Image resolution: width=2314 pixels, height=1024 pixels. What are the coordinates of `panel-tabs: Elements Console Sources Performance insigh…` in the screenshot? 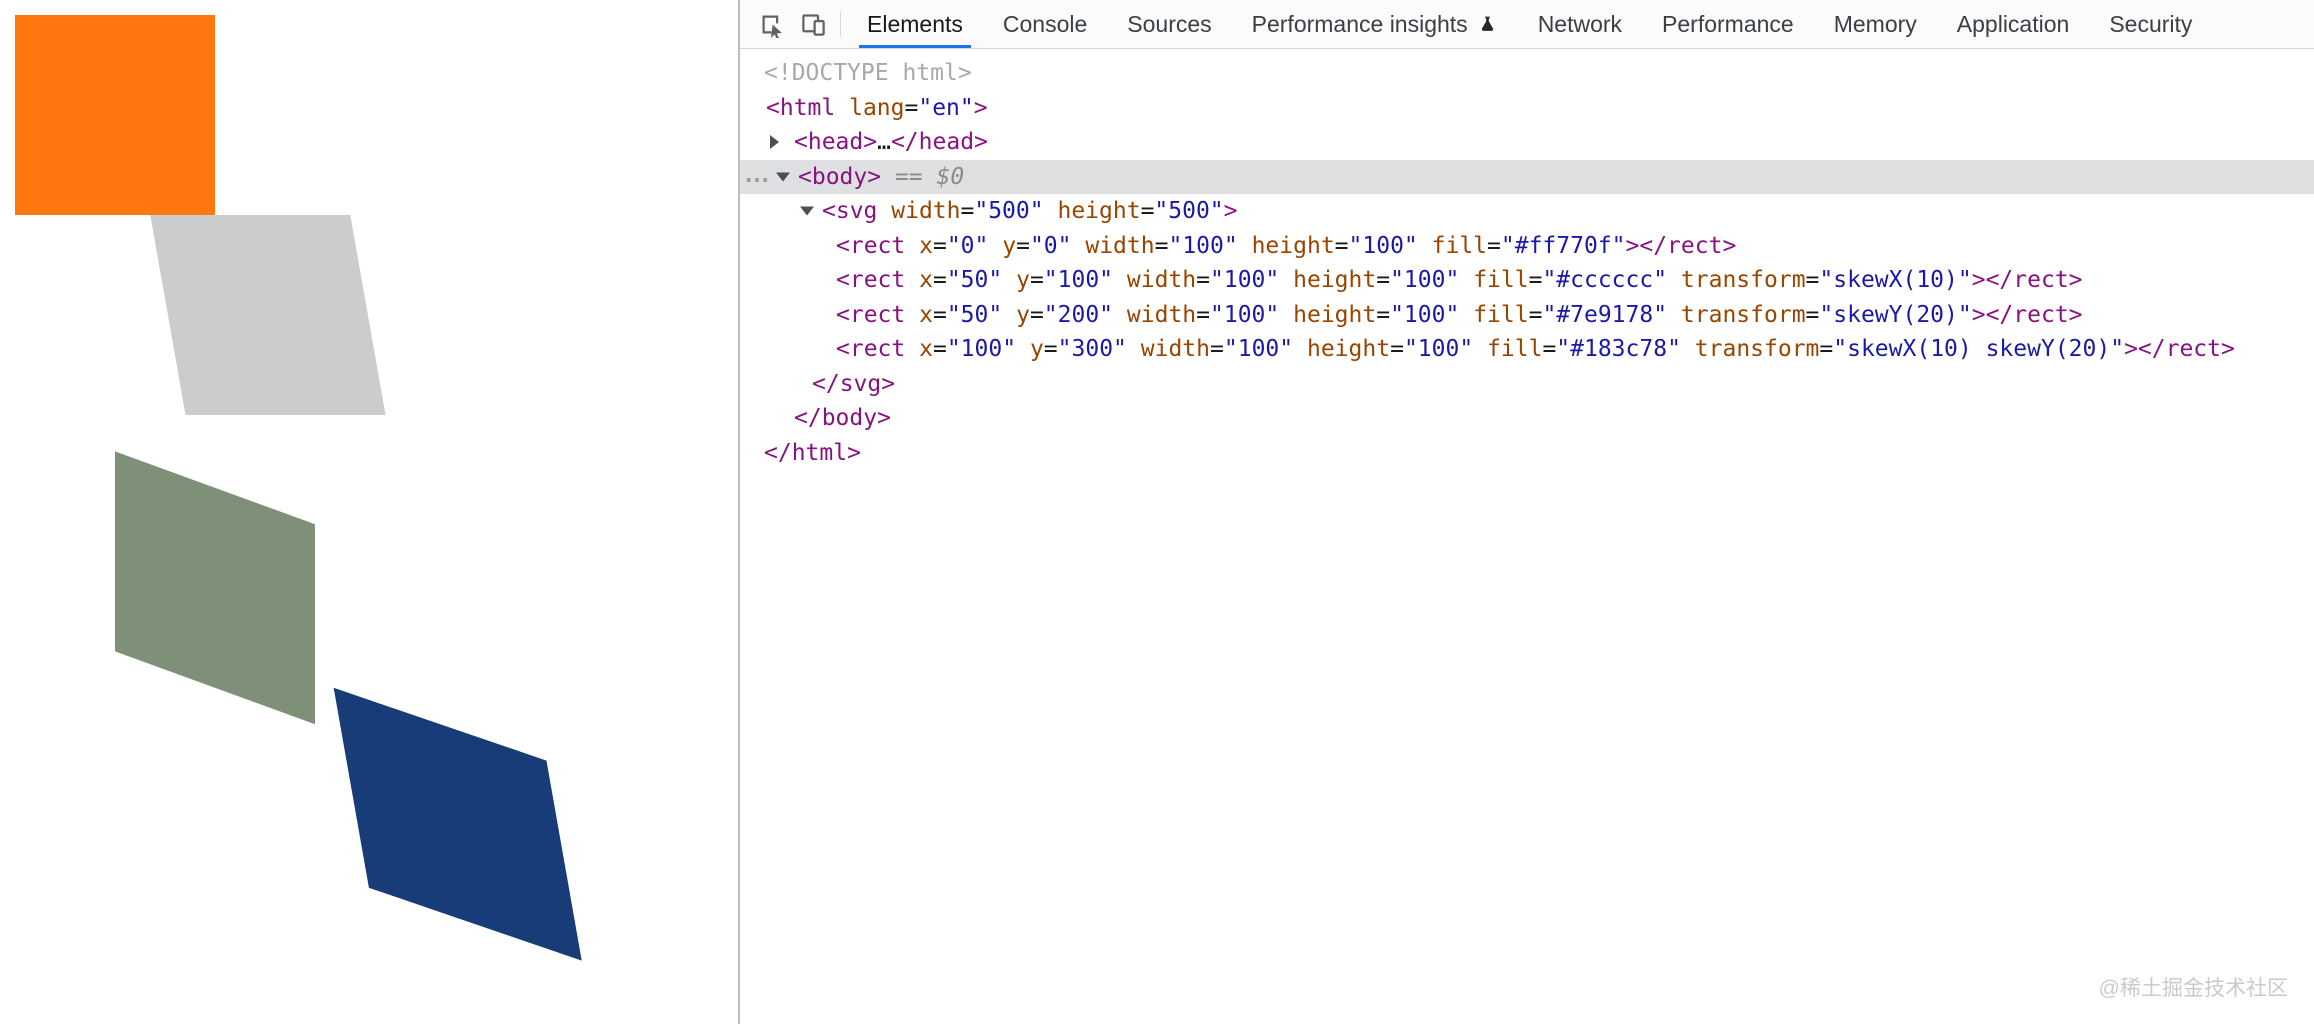 It's located at (1580, 24).